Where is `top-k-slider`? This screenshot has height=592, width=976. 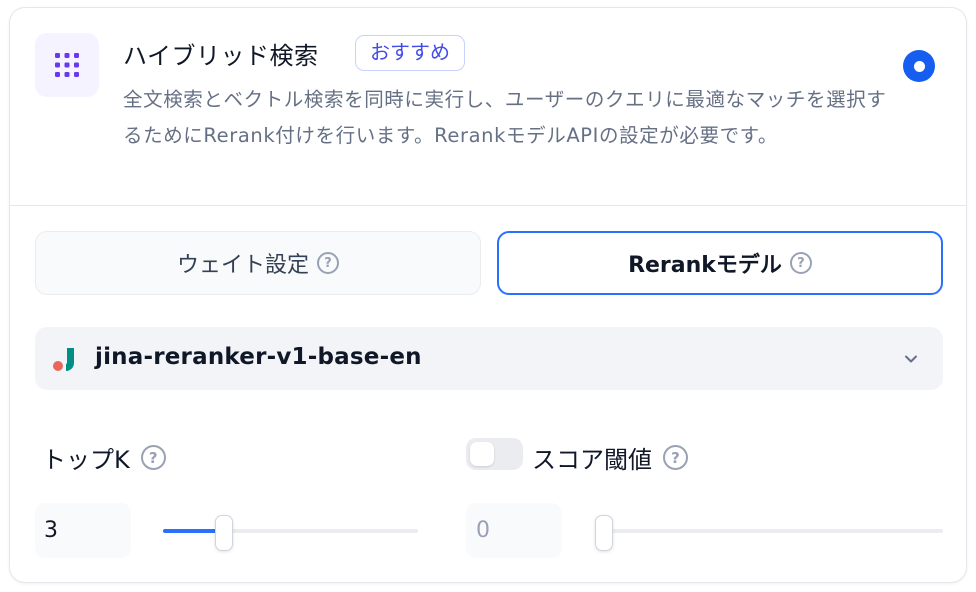
top-k-slider is located at coordinates (290, 533).